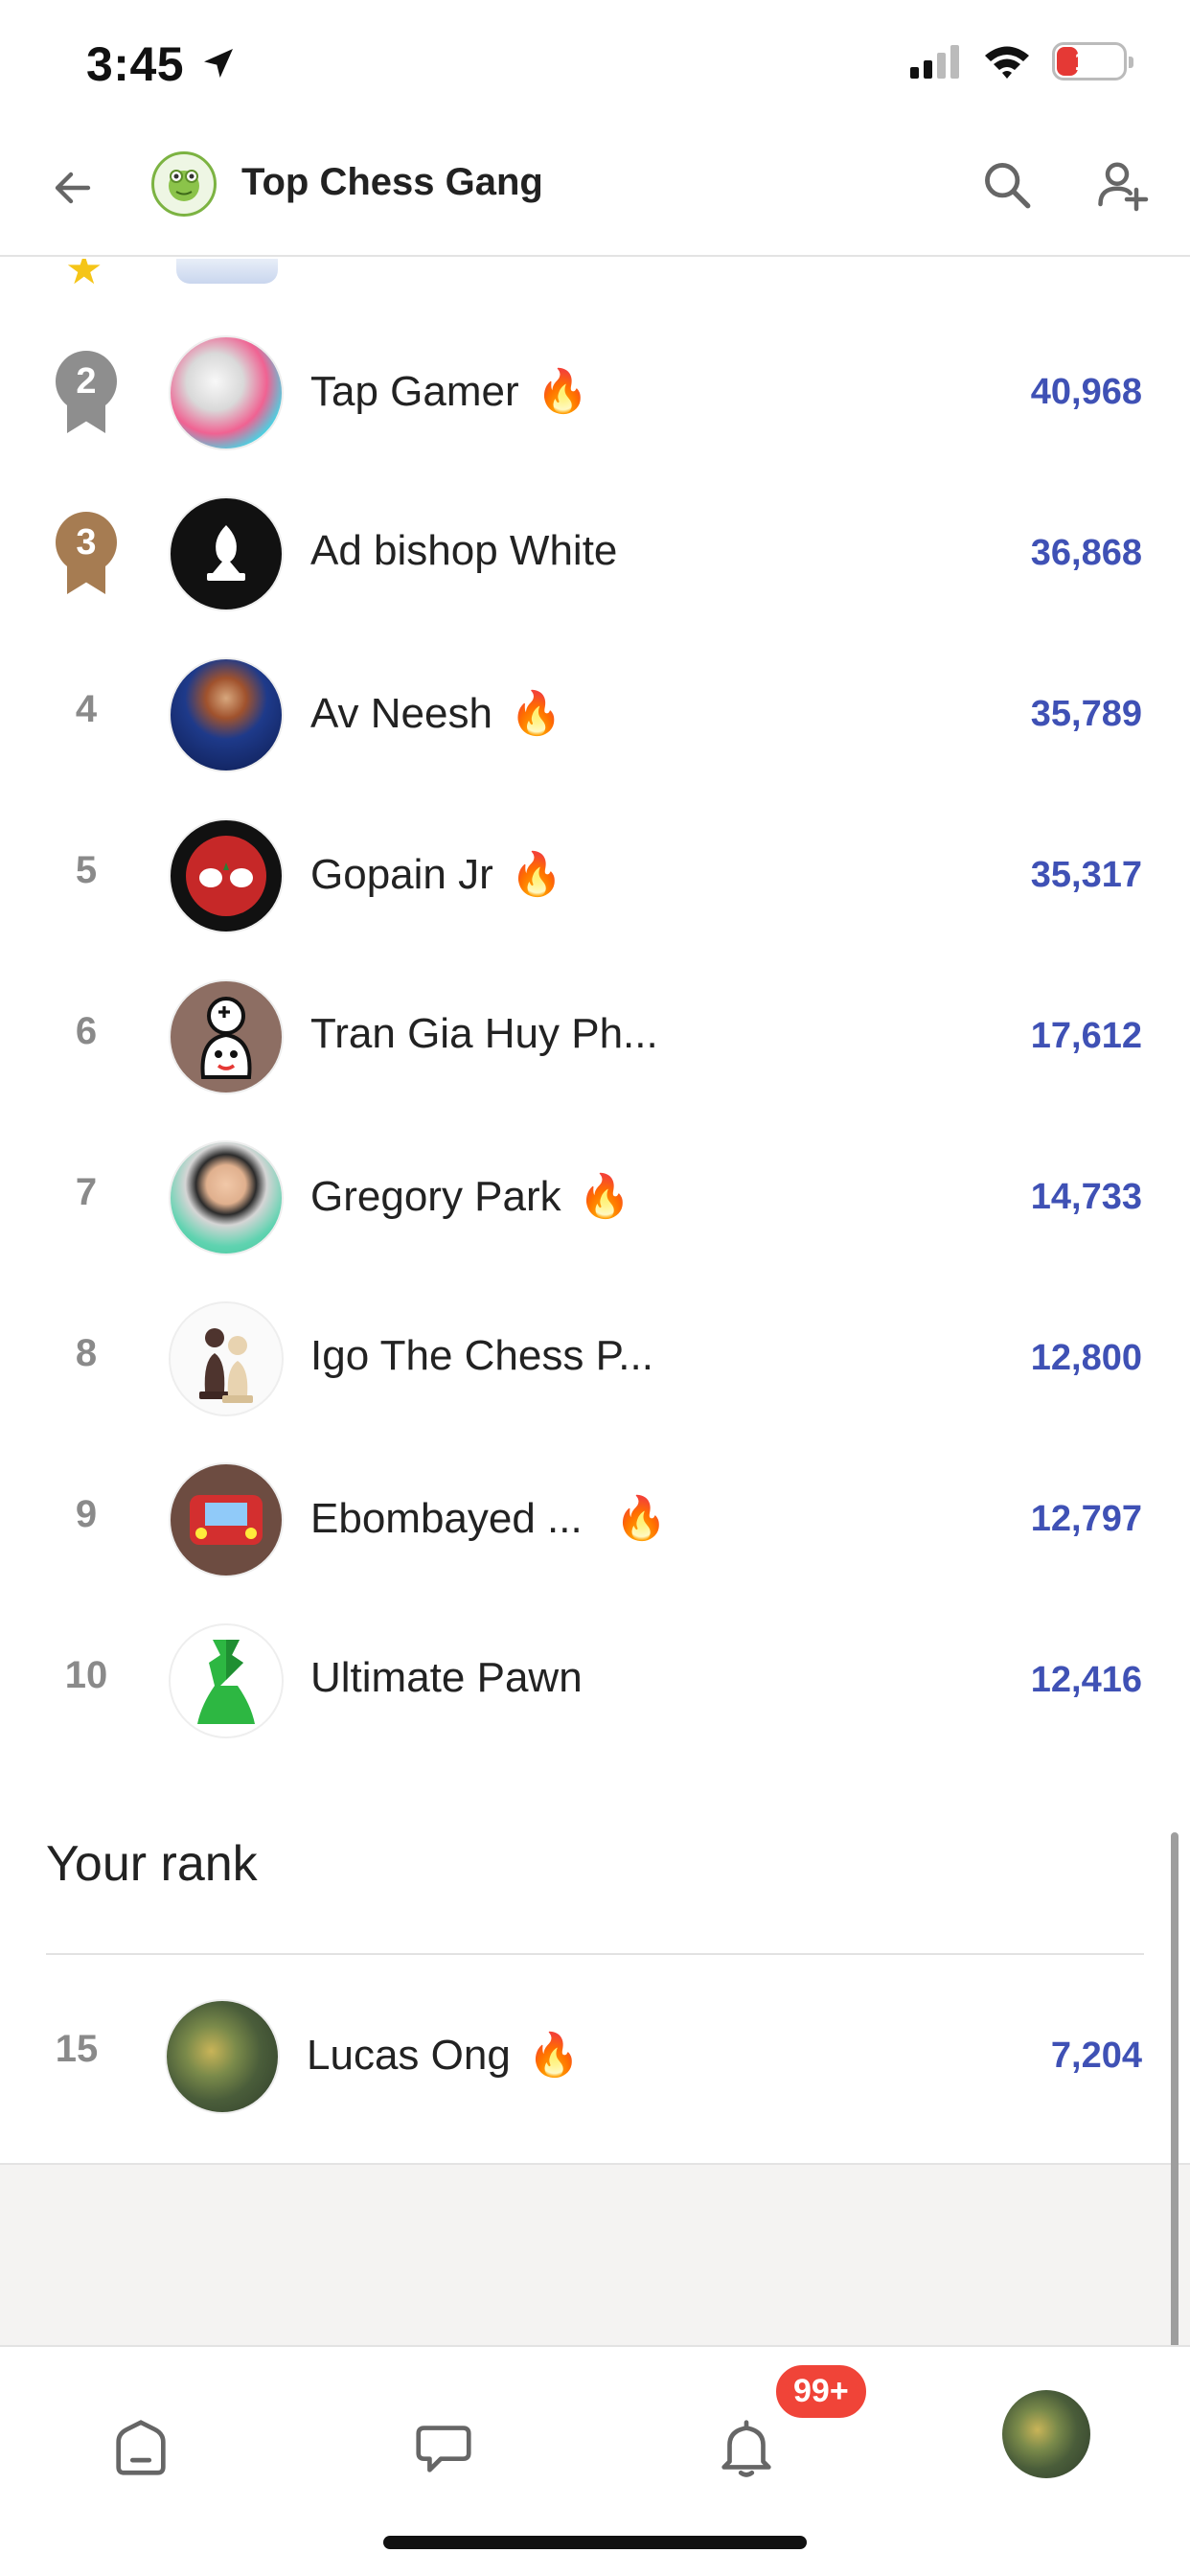 This screenshot has height=2576, width=1190. Describe the element at coordinates (1086, 875) in the screenshot. I see `player-score: 35,317` at that location.